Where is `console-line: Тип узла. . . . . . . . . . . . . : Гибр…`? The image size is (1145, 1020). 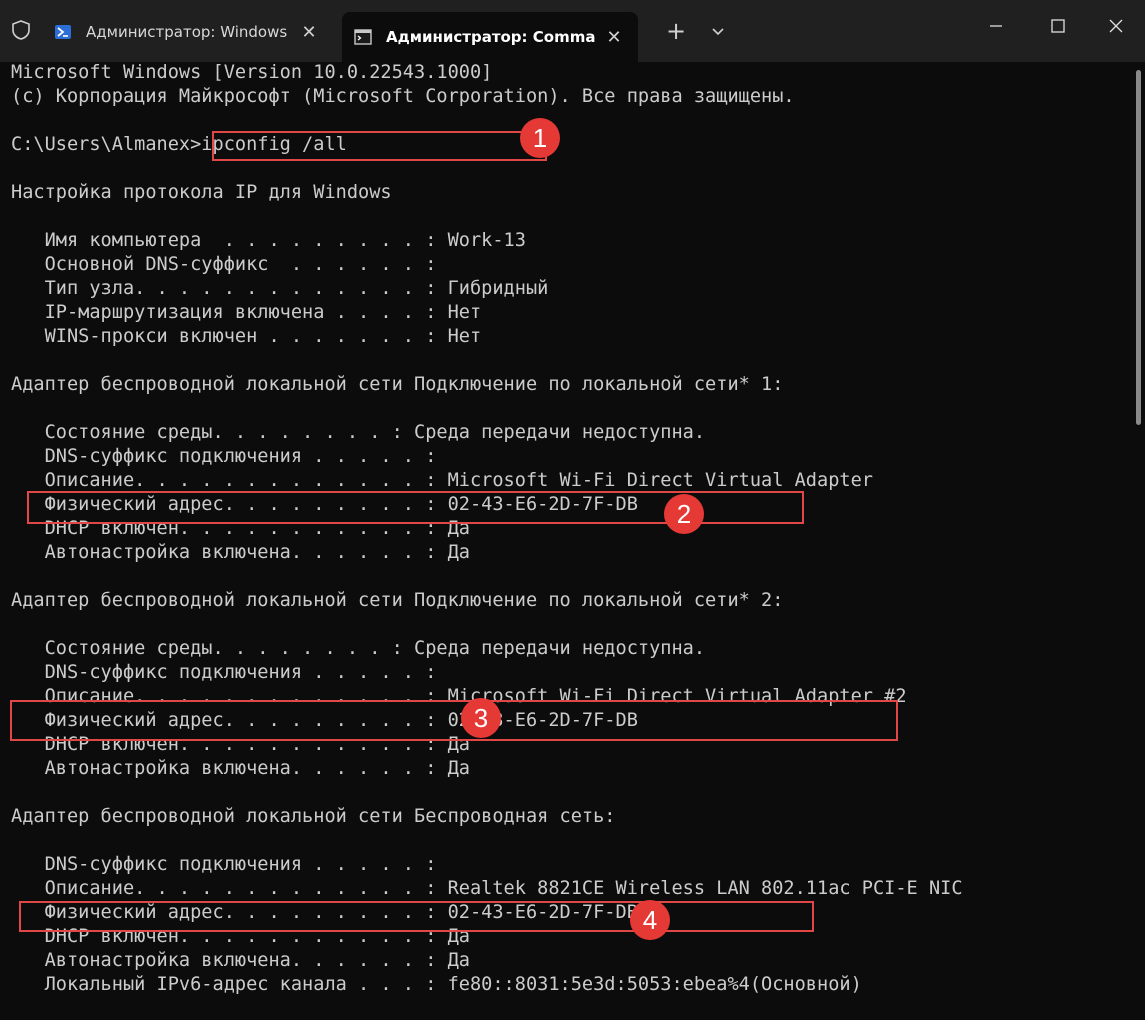 console-line: Тип узла. . . . . . . . . . . . . : Гибр… is located at coordinates (280, 288).